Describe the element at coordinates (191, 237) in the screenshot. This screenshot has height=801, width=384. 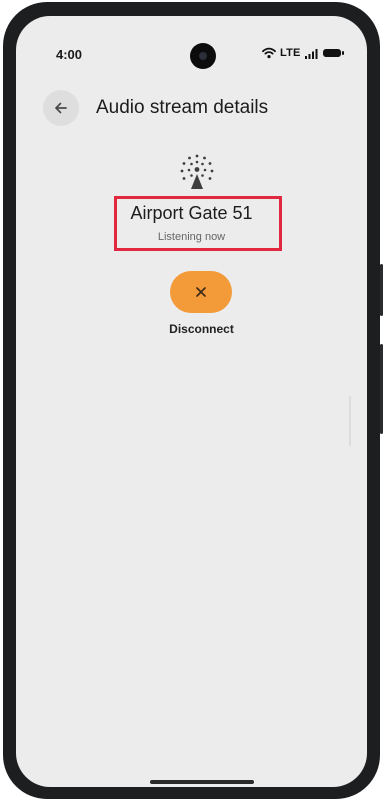
I see `stream-status: Listening now` at that location.